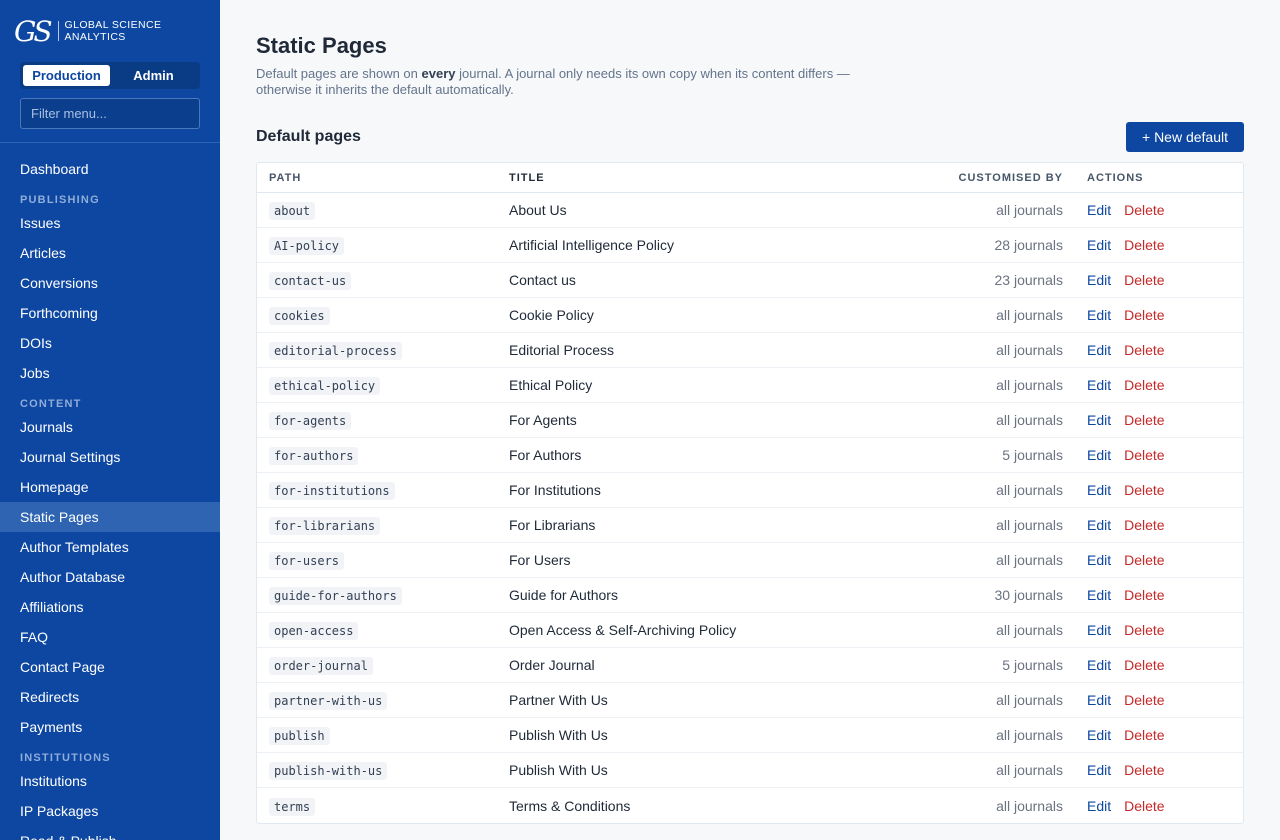 This screenshot has width=1280, height=840. What do you see at coordinates (1029, 280) in the screenshot?
I see `customised-by-cell: 23 journals` at bounding box center [1029, 280].